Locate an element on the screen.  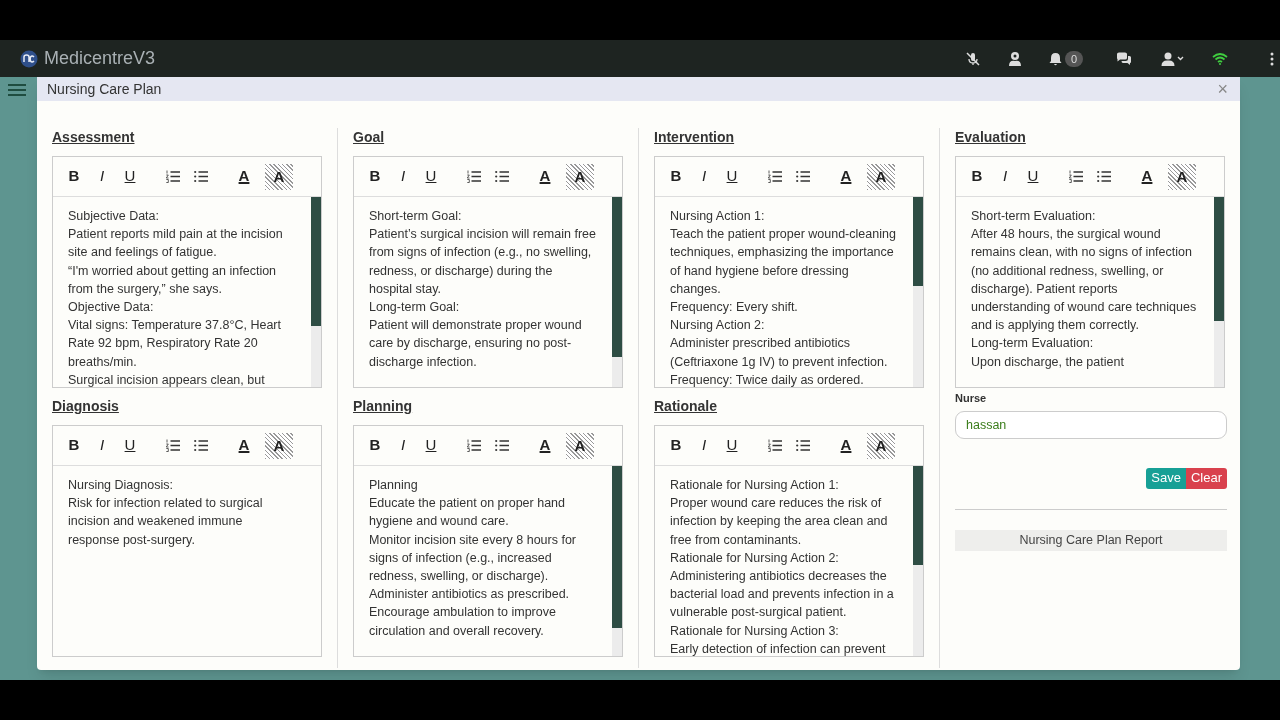
editor-text: Short-term Evaluation: After 48 hours, the surgical wound remains clean, with no signs of infection (no additional redness, swelling, or discharge). Patient reports understanding of wound care techniques and is applying them correctly. Long-term Evaluation: Upon discharge, the patient is located at coordinates (1084, 289).